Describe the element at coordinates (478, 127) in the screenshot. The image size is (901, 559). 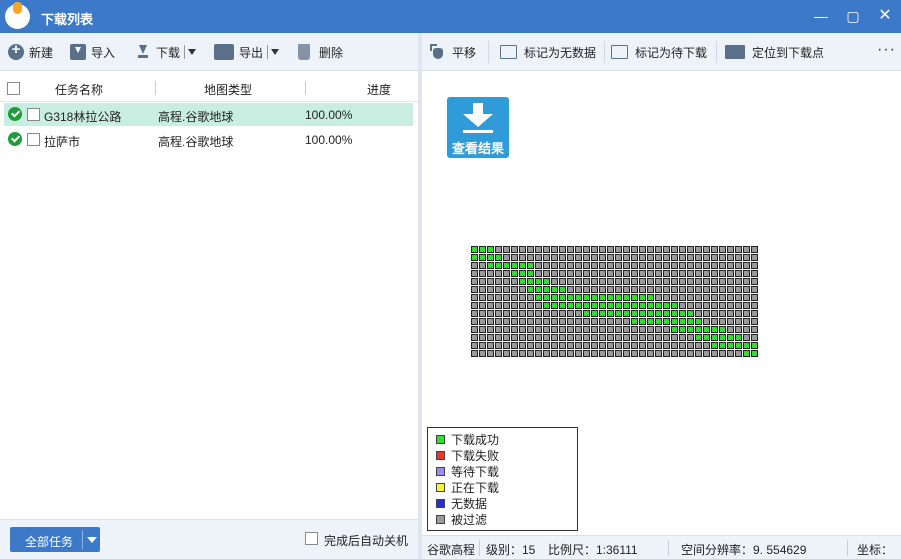
I see `view-result-button: 查看结果` at that location.